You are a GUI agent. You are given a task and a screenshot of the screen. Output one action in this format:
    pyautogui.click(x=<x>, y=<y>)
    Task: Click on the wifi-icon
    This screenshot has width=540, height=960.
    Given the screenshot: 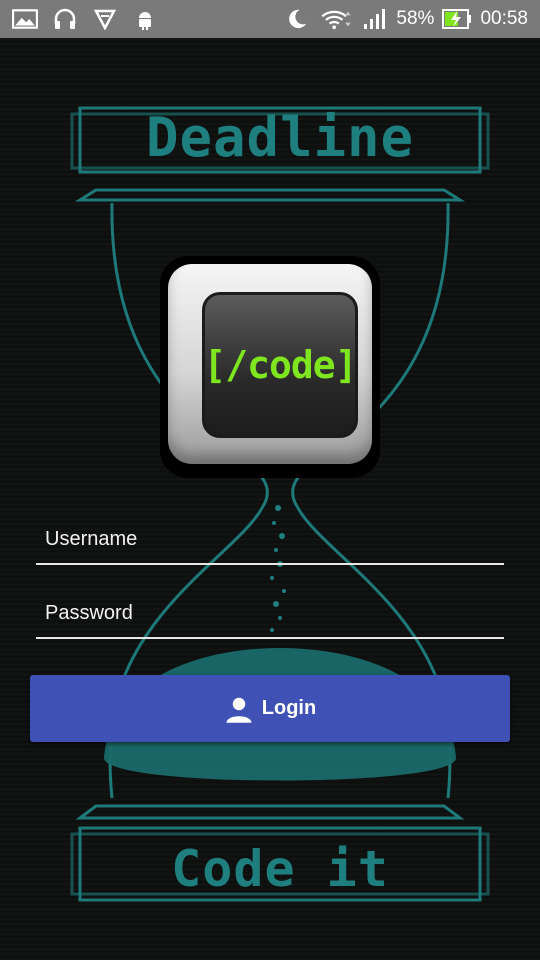 What is the action you would take?
    pyautogui.click(x=336, y=19)
    